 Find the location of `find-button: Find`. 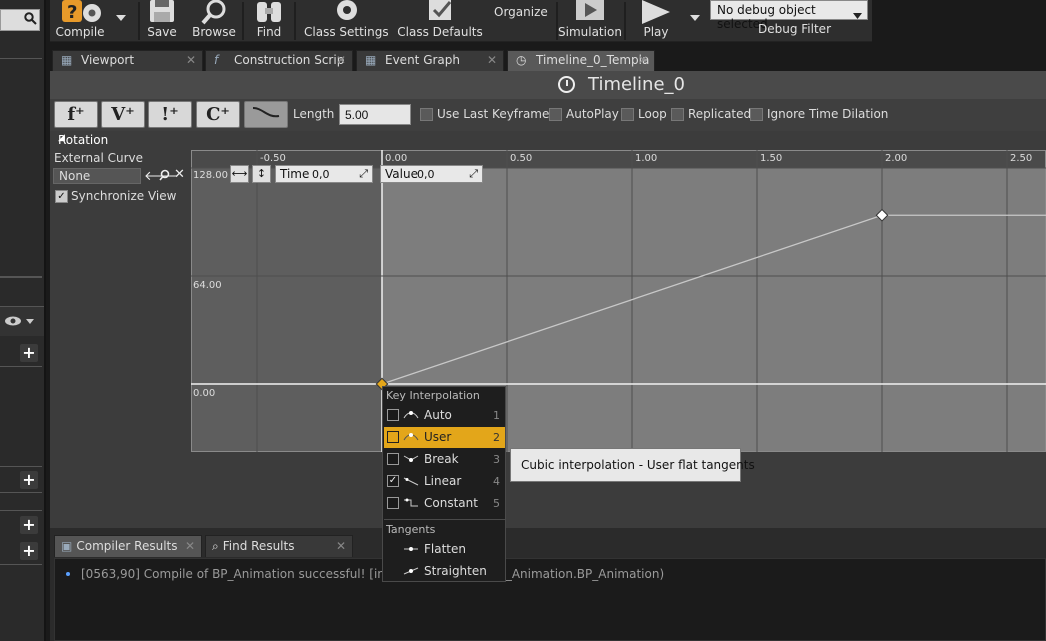

find-button: Find is located at coordinates (269, 21).